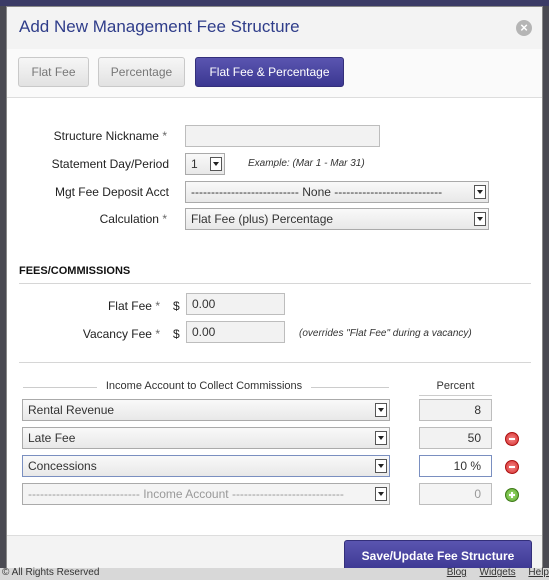 Image resolution: width=549 pixels, height=580 pixels. I want to click on statement-day-select: 1, so click(205, 164).